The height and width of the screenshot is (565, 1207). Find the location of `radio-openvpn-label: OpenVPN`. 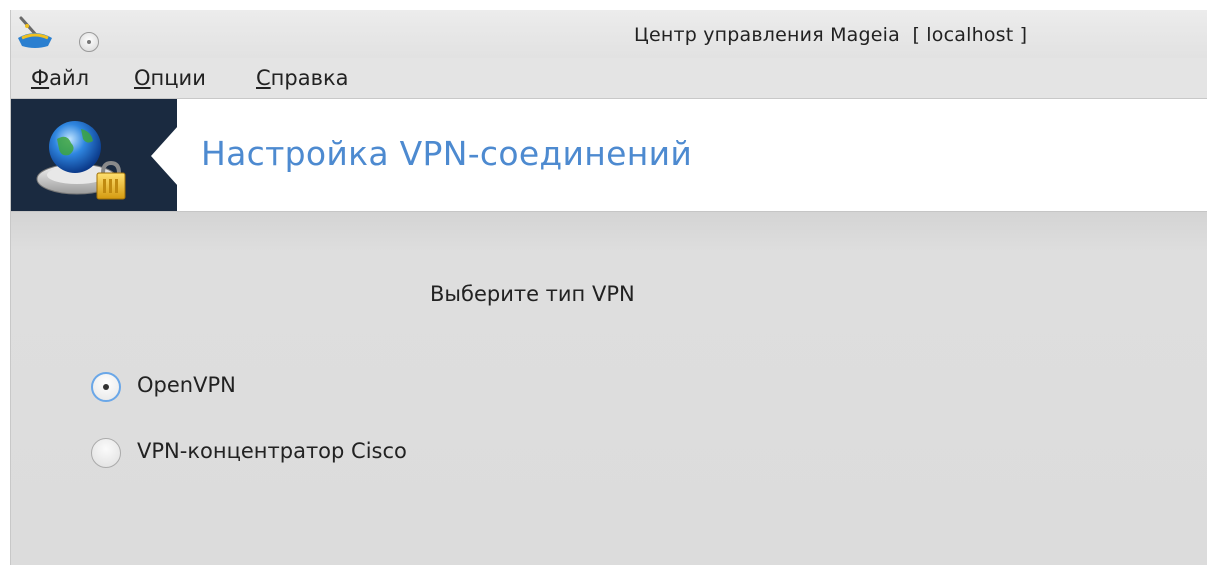

radio-openvpn-label: OpenVPN is located at coordinates (186, 385).